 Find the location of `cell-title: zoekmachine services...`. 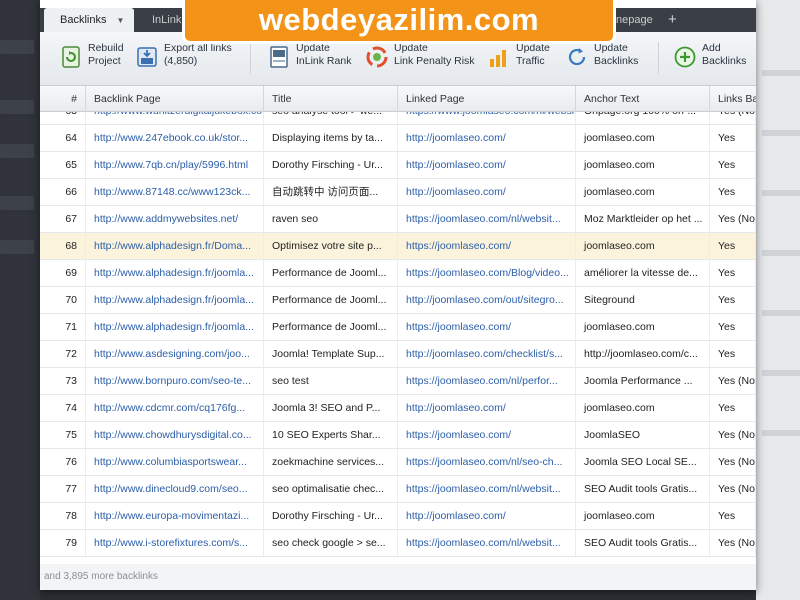

cell-title: zoekmachine services... is located at coordinates (331, 462).